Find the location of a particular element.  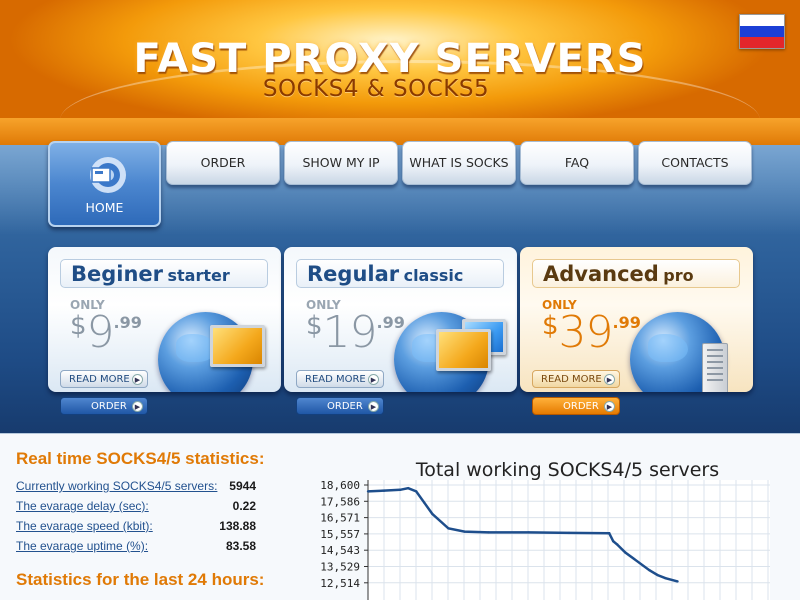

nav-faq-button: FAQ is located at coordinates (577, 163).